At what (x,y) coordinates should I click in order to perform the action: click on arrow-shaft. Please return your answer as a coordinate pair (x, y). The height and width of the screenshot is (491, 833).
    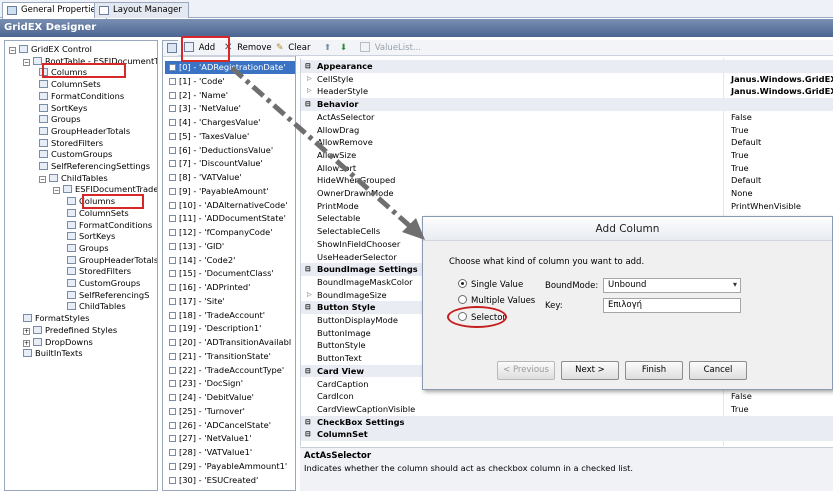
    Looking at the image, I should click on (322, 148).